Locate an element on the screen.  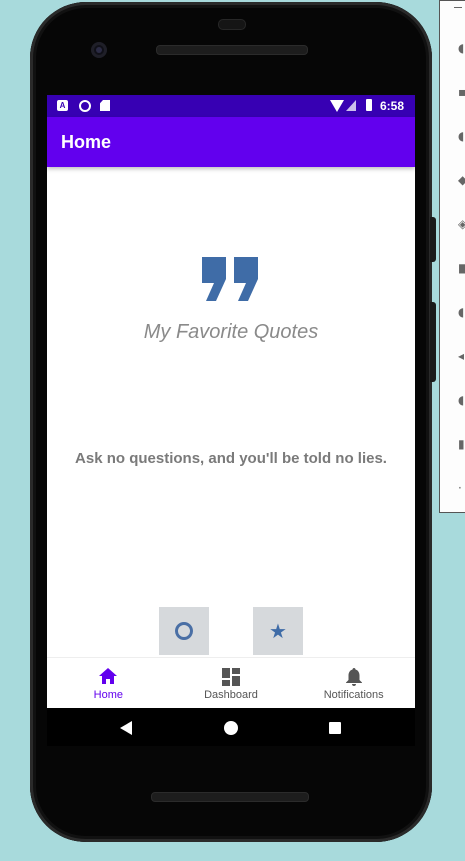
dashboard-icon is located at coordinates (231, 677).